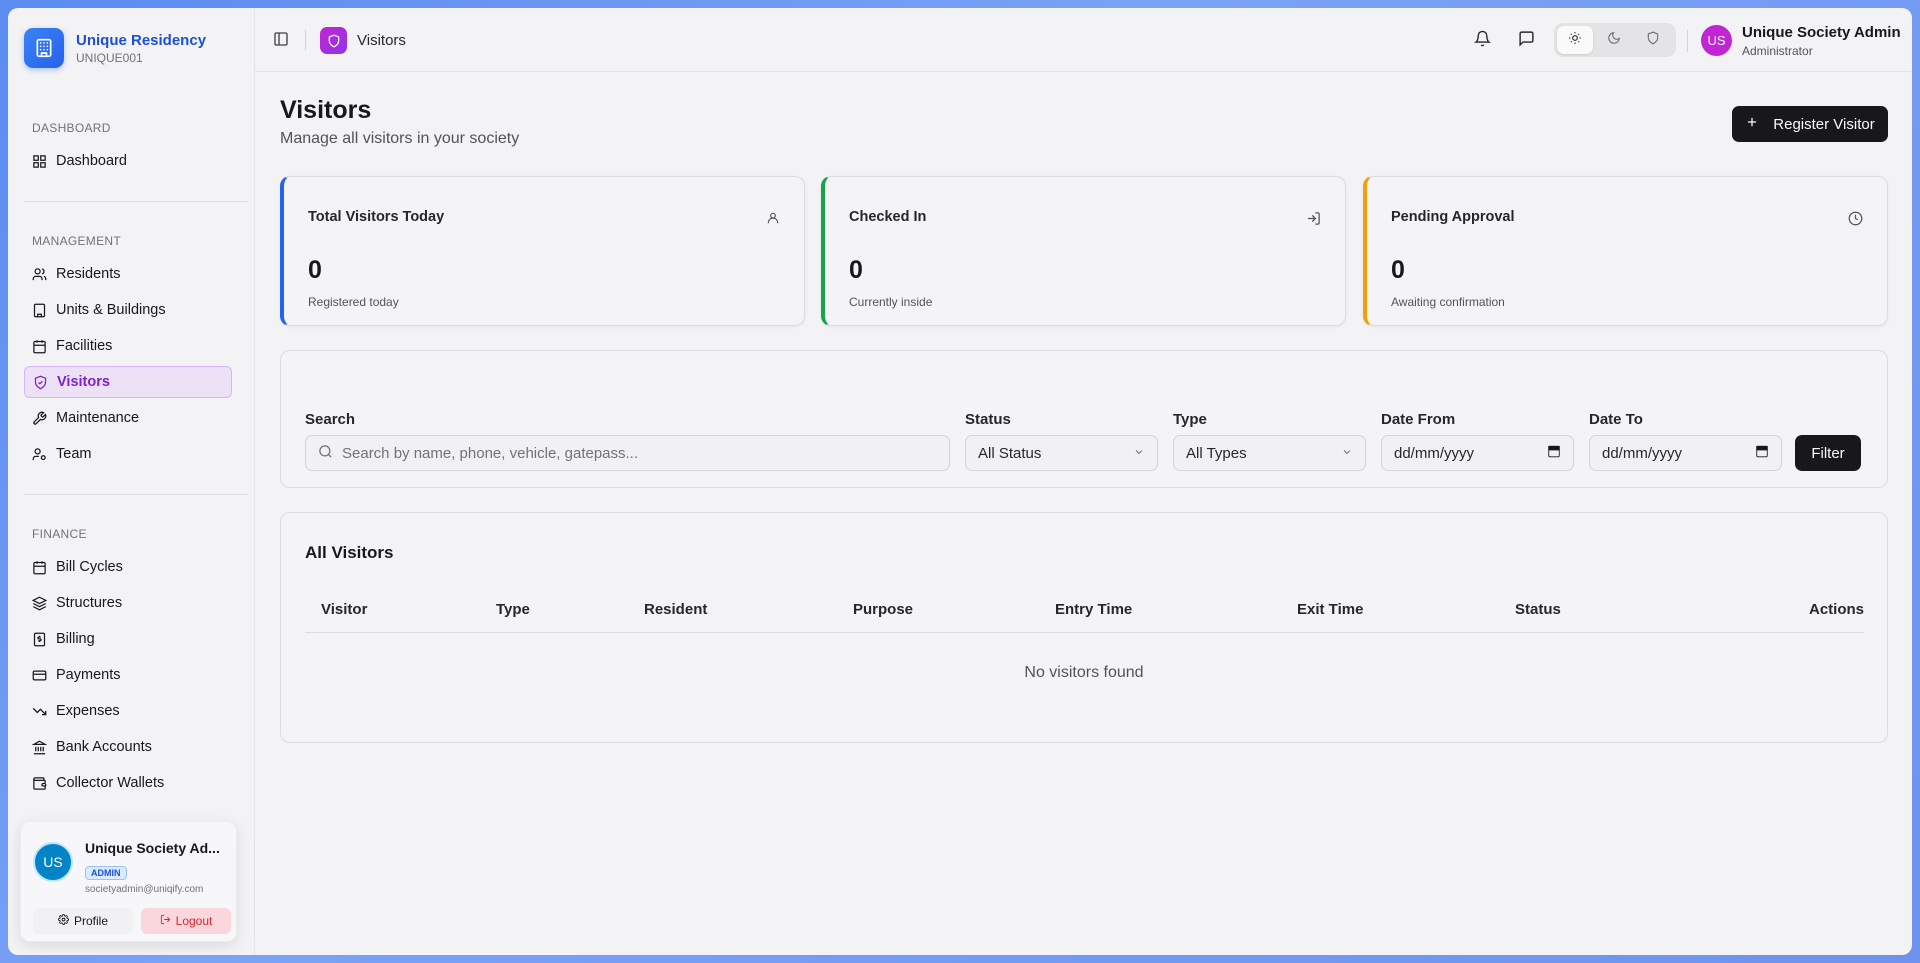 The height and width of the screenshot is (963, 1920). I want to click on gear-icon, so click(63, 921).